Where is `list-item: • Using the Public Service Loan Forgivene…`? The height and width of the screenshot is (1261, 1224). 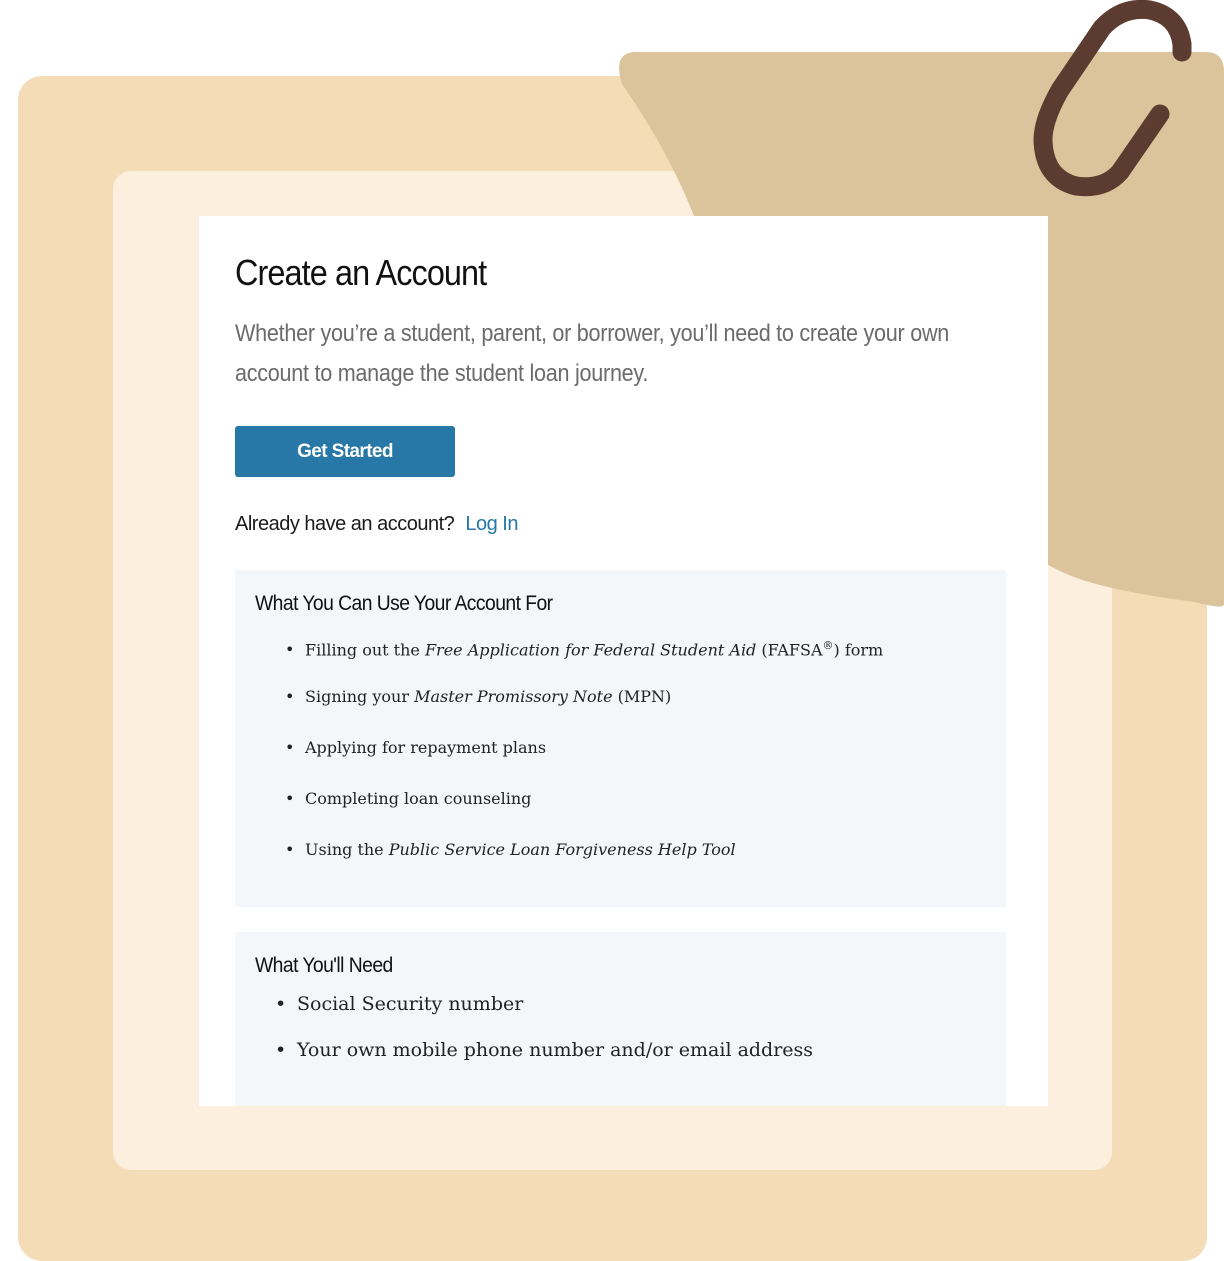 list-item: • Using the Public Service Loan Forgivene… is located at coordinates (510, 849).